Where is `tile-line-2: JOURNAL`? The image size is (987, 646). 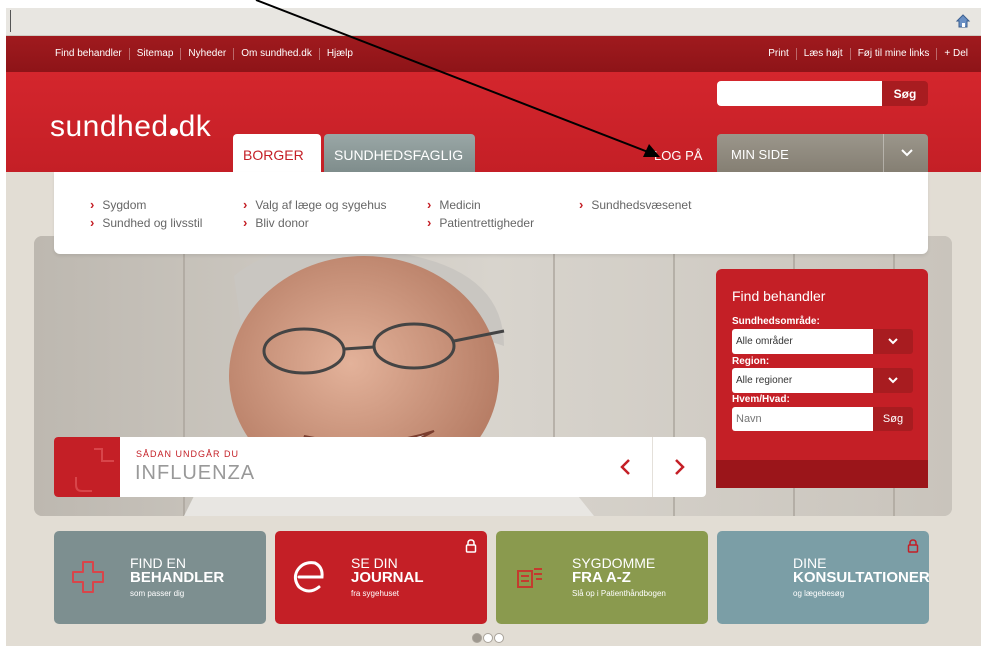
tile-line-2: JOURNAL is located at coordinates (387, 577).